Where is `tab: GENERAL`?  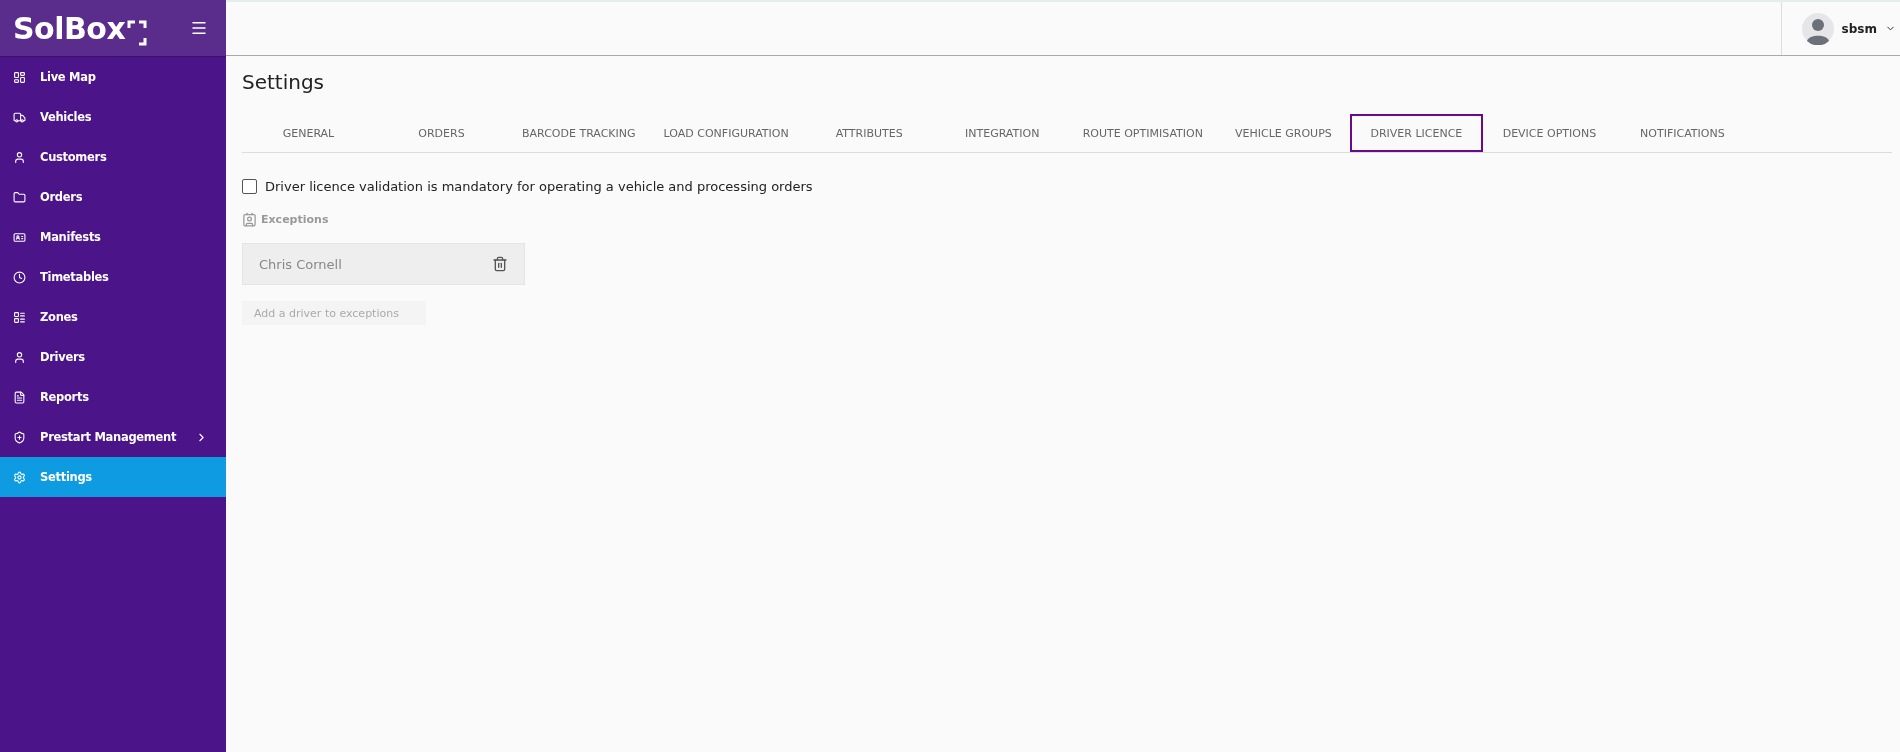 tab: GENERAL is located at coordinates (308, 133).